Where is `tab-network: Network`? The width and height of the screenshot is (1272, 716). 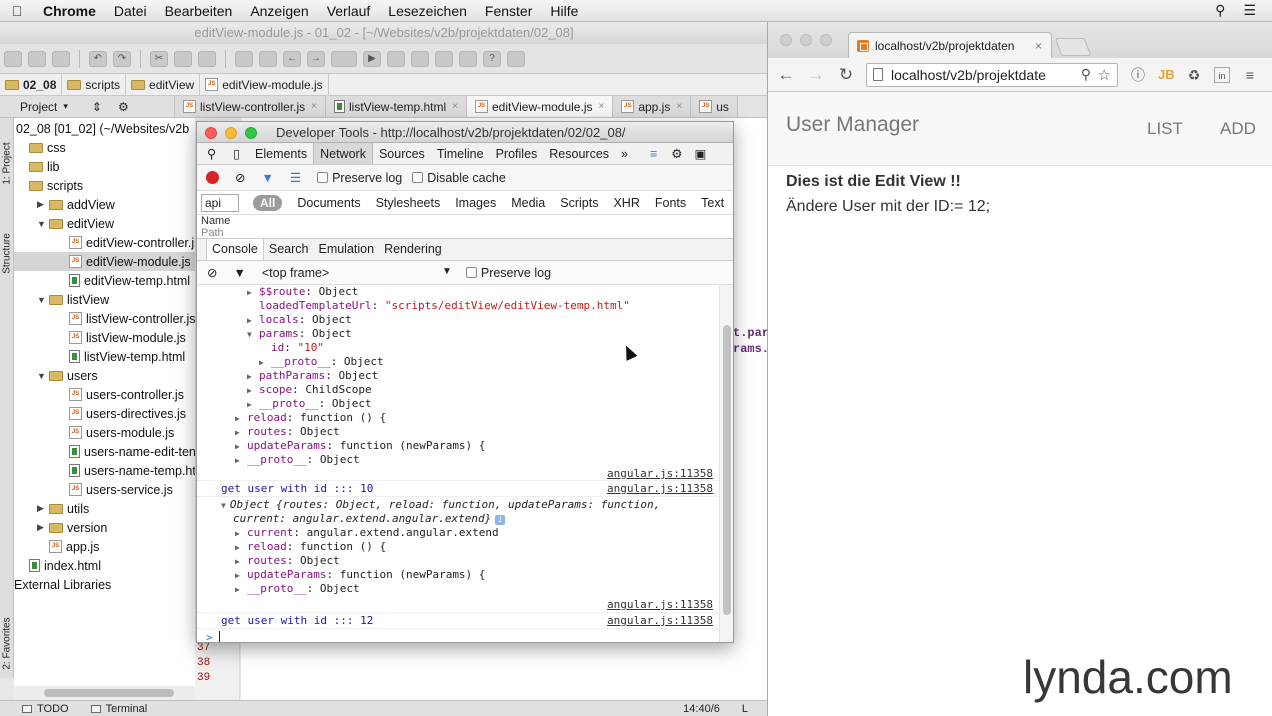 tab-network: Network is located at coordinates (343, 153).